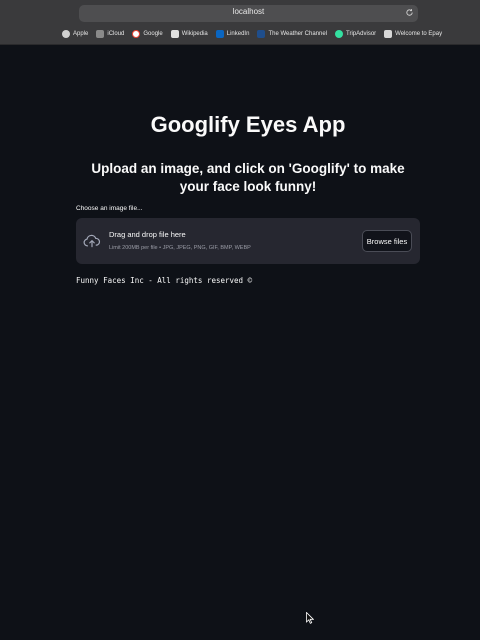 The height and width of the screenshot is (640, 480). Describe the element at coordinates (298, 34) in the screenshot. I see `bookmark-label: The Weather Channel` at that location.